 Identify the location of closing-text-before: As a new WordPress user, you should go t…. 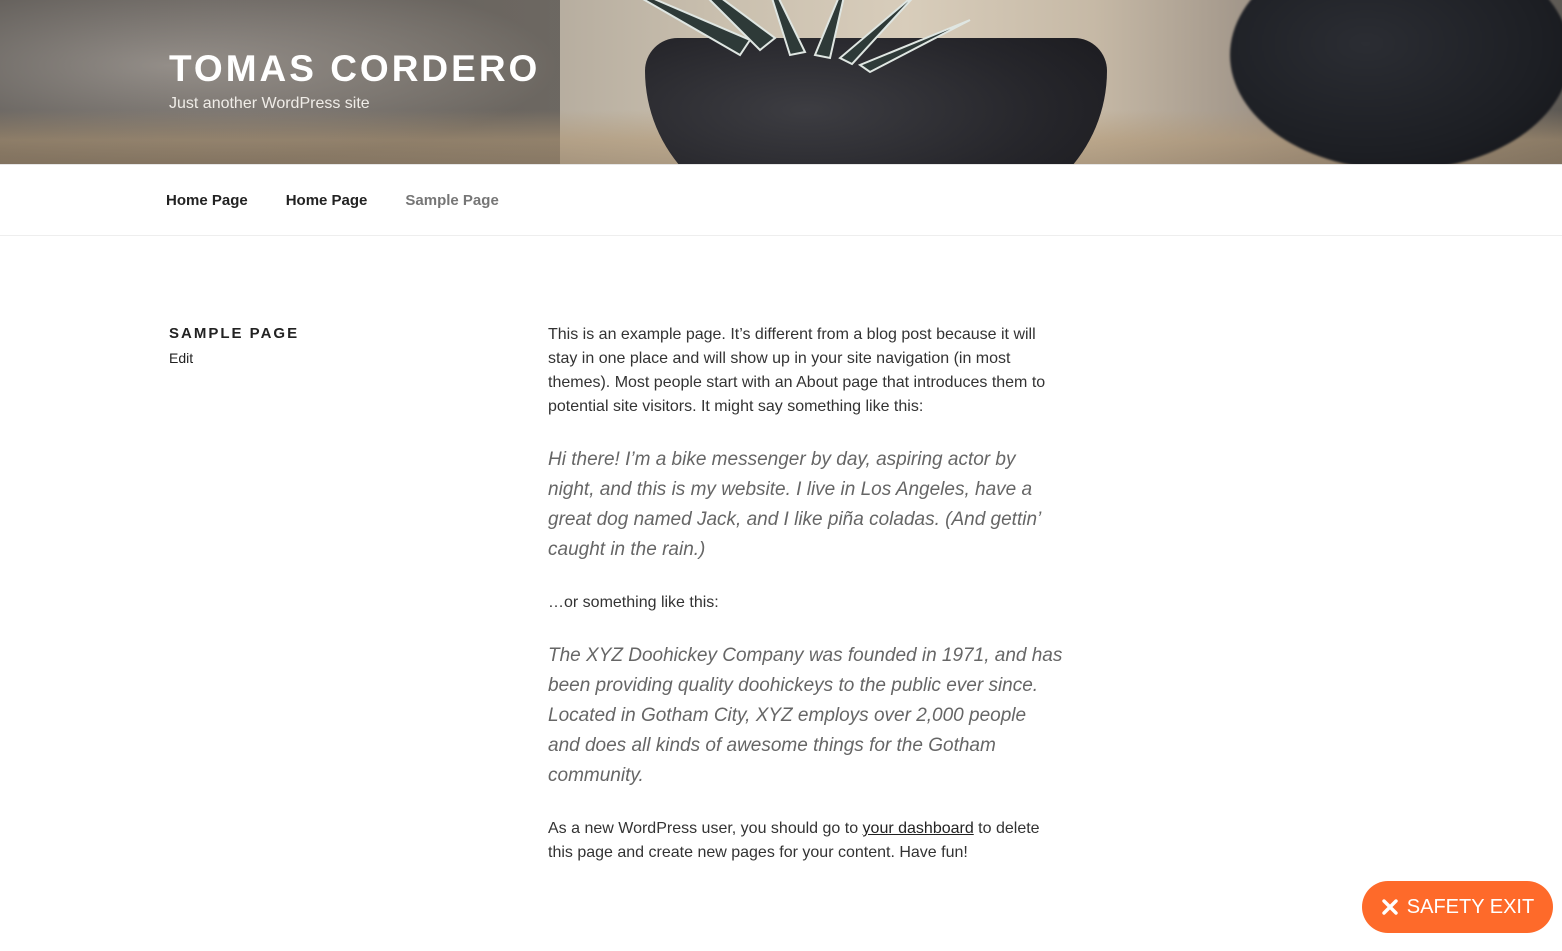
(705, 828).